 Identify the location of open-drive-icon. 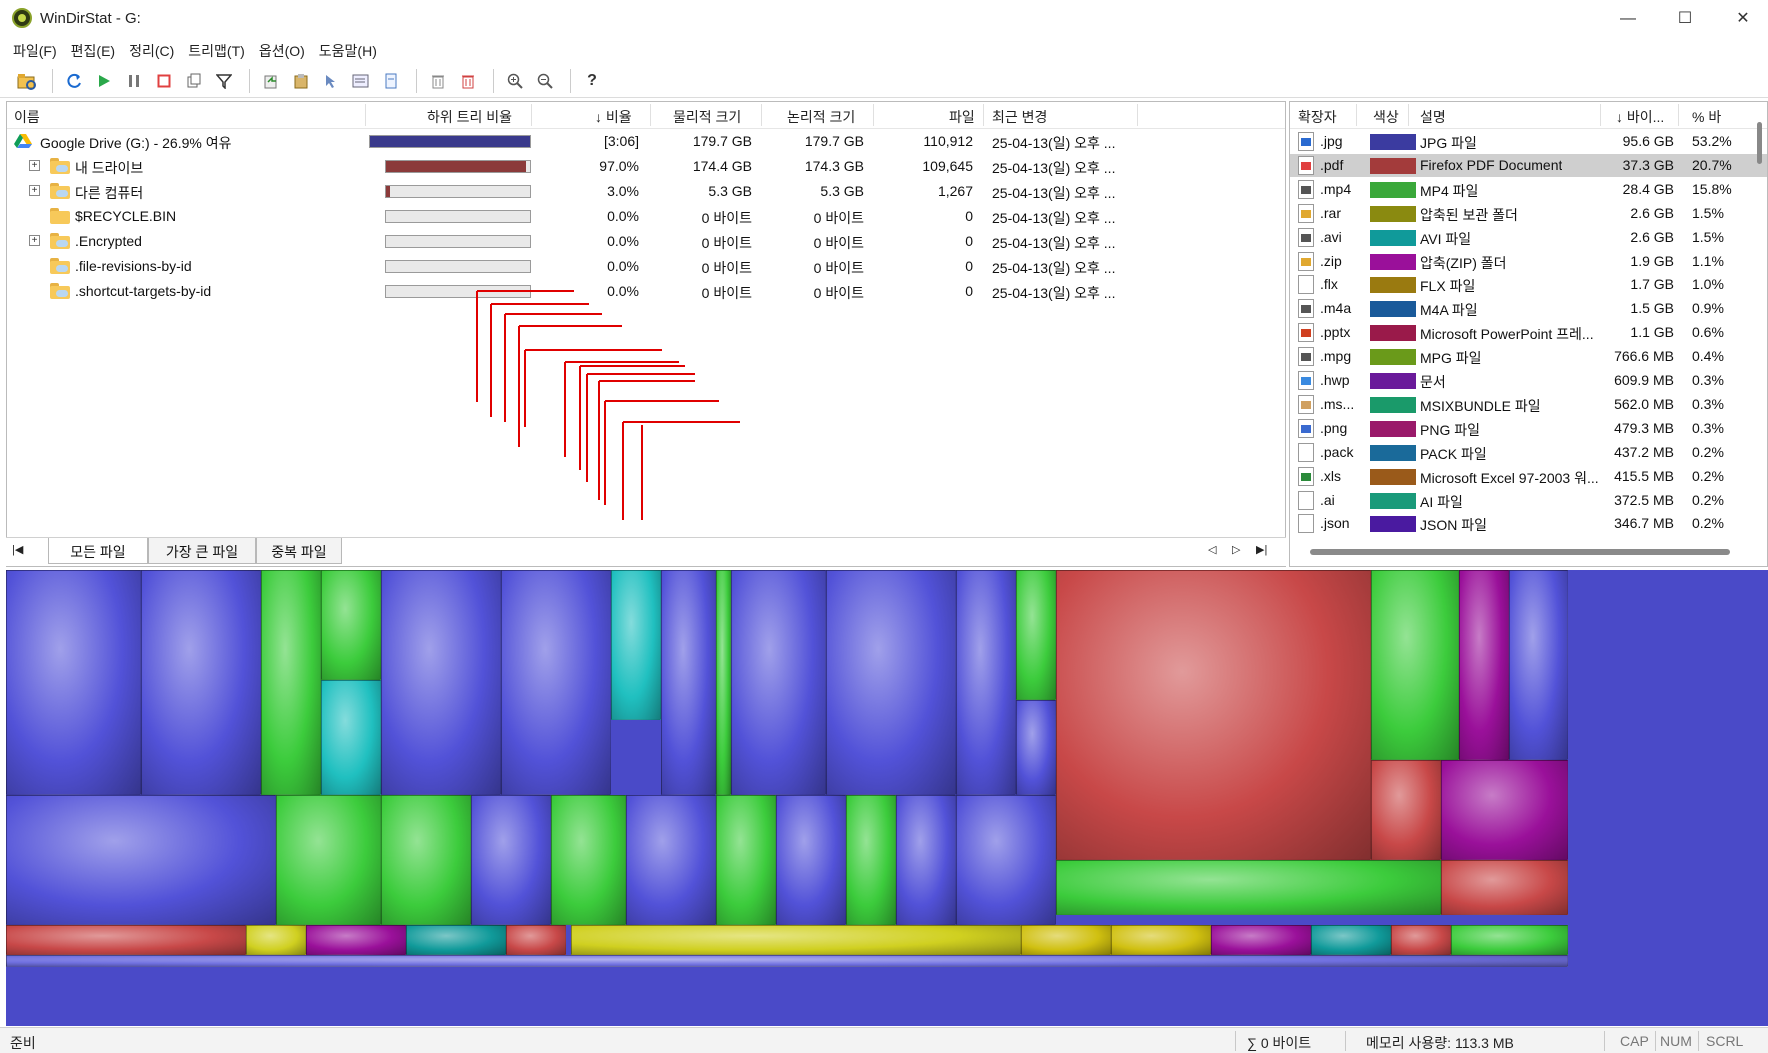
(27, 81).